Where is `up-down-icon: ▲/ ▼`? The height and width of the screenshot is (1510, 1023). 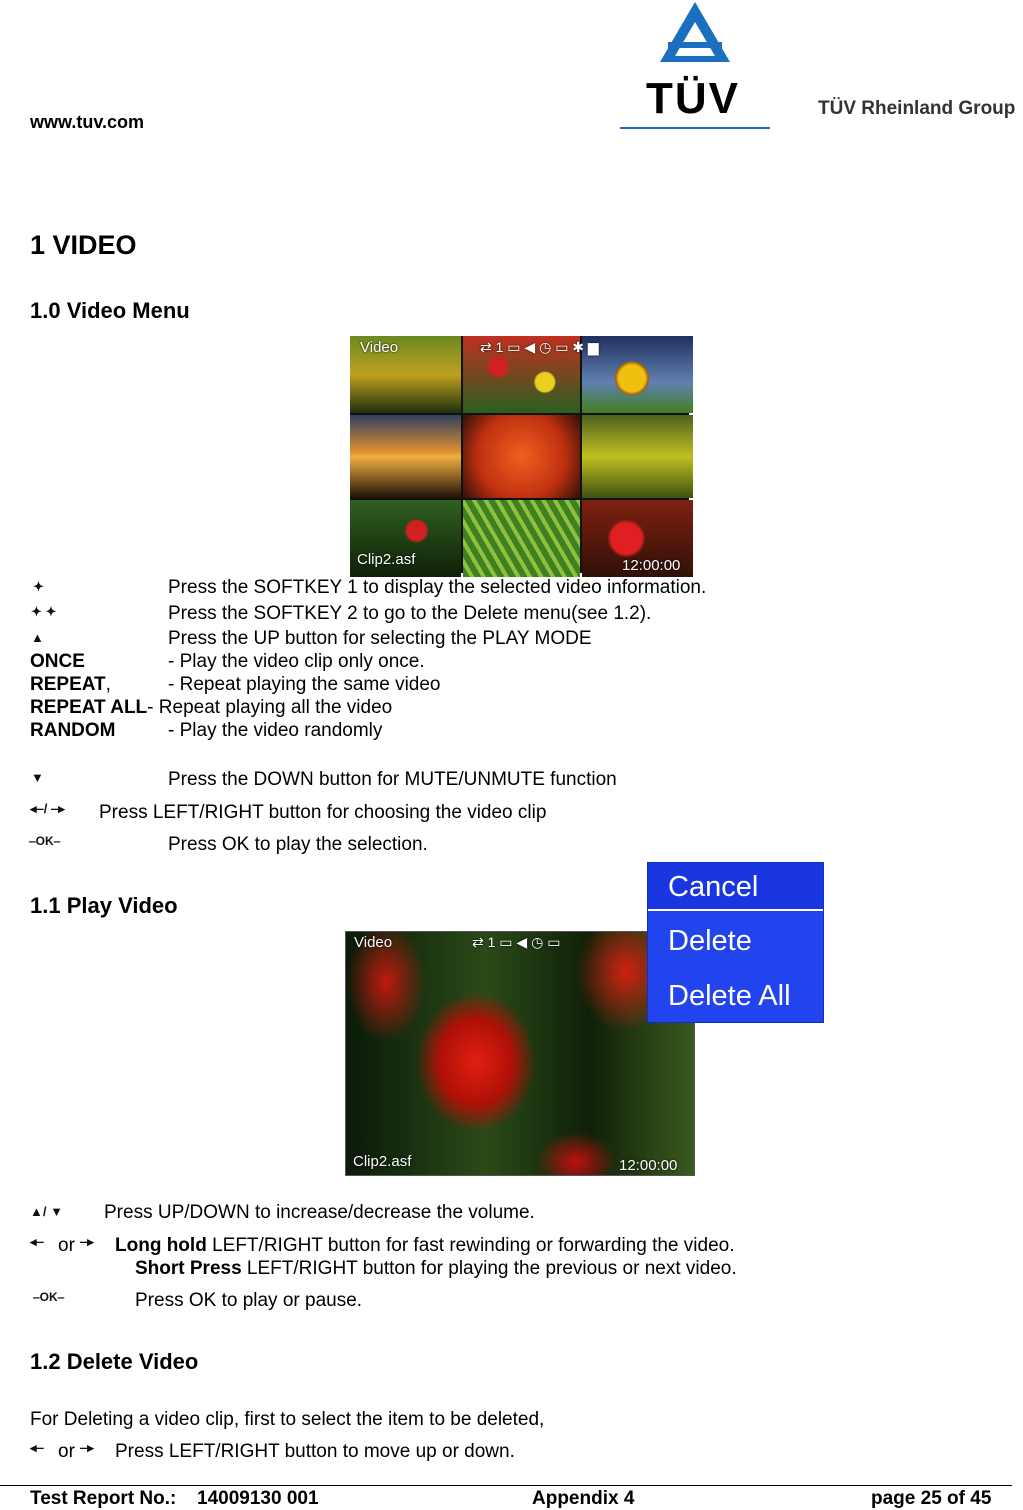 up-down-icon: ▲/ ▼ is located at coordinates (46, 1211).